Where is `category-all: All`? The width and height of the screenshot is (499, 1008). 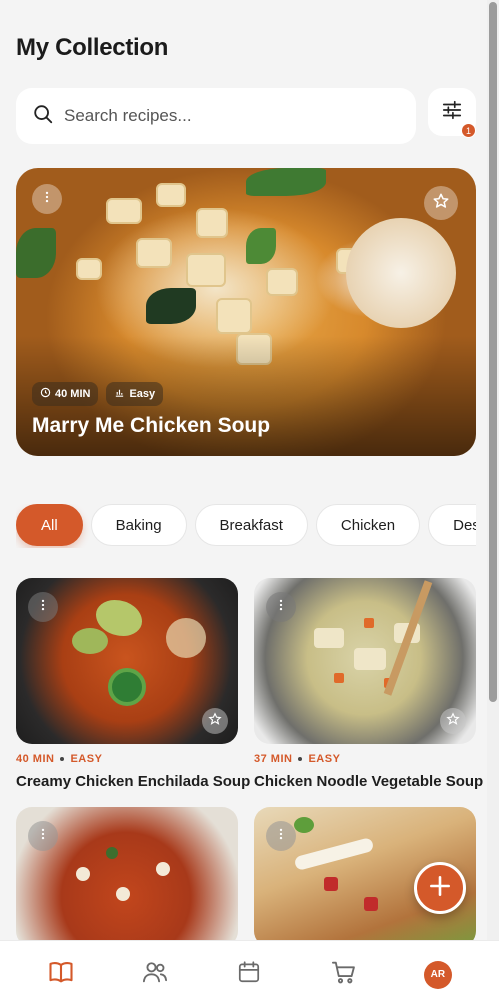
category-all: All is located at coordinates (49, 525).